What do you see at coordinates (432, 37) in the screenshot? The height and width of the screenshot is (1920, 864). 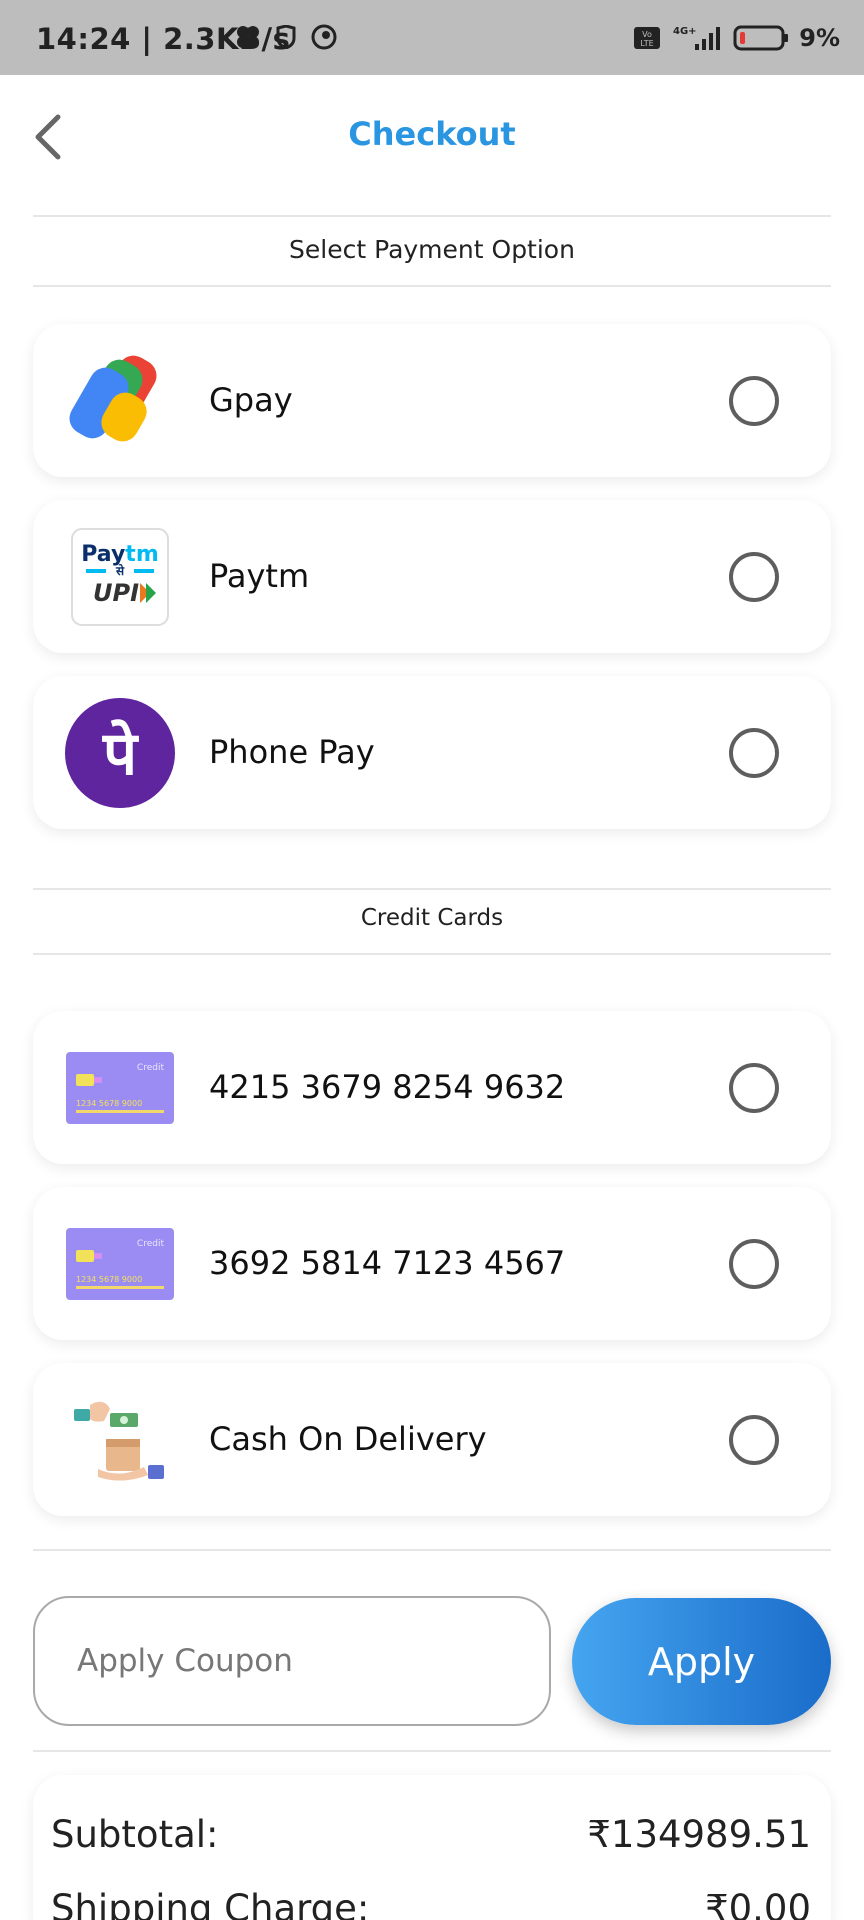 I see `status-bar: 14:24 | 2.3KB/s Vo LTE 4G+ 9%` at bounding box center [432, 37].